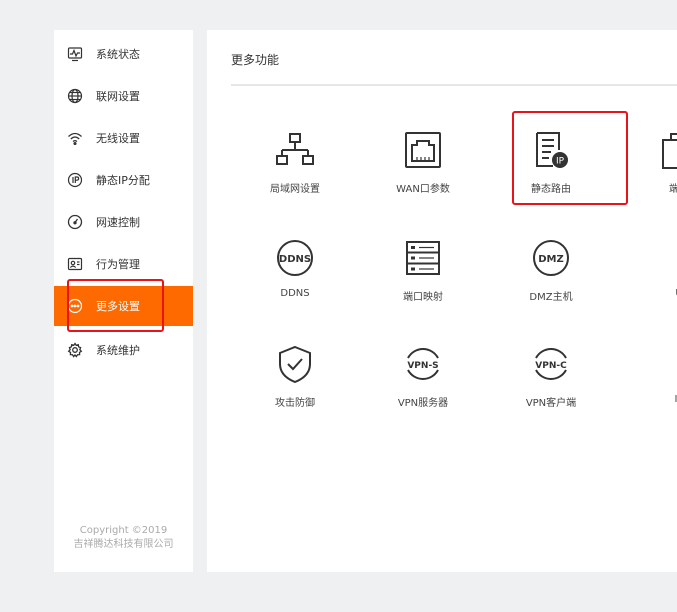 The image size is (677, 612). I want to click on tile-static-route: IP 静态路由, so click(551, 175).